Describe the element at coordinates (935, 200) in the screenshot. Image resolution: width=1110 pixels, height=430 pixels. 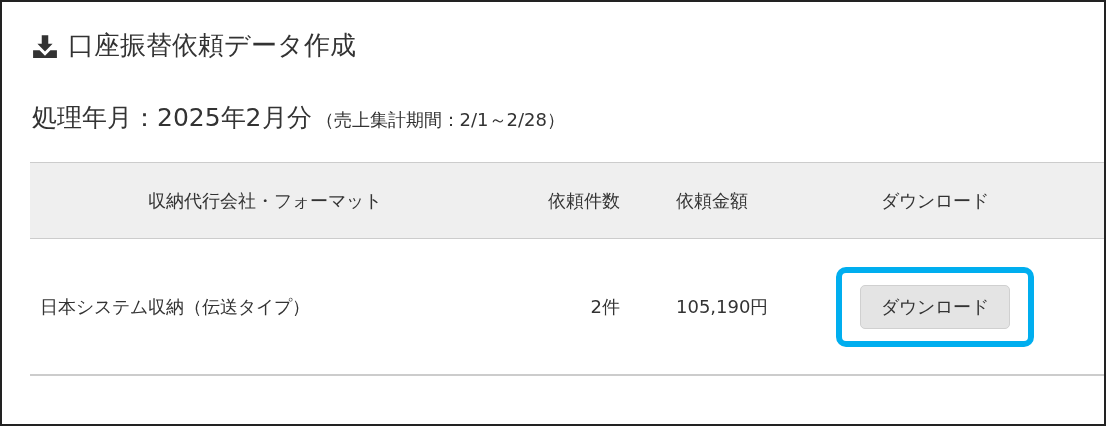
I see `column-header: ダウンロード` at that location.